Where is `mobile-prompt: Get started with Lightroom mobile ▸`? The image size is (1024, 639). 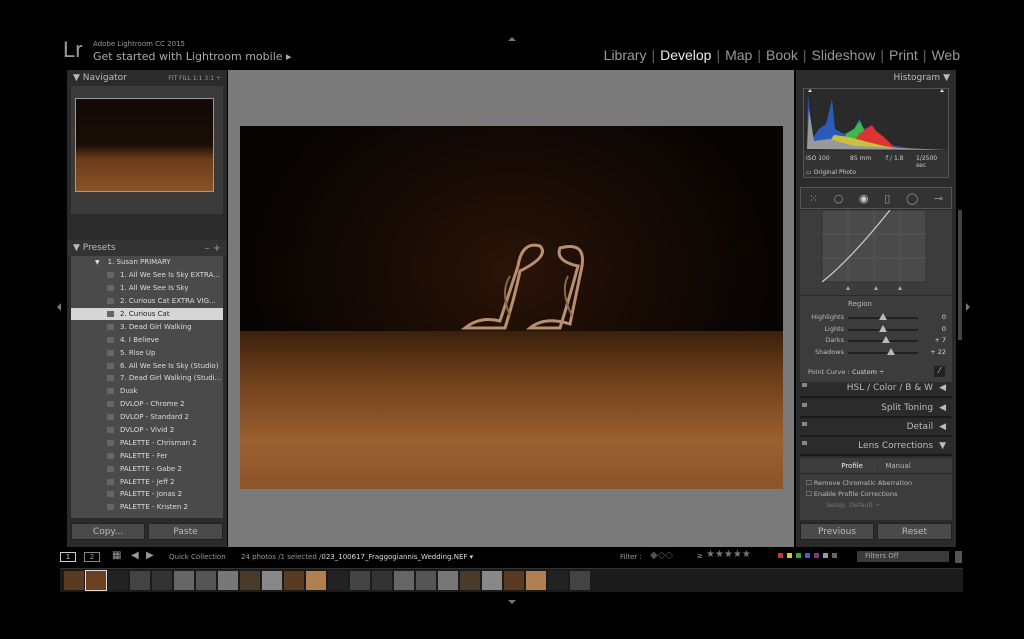 mobile-prompt: Get started with Lightroom mobile ▸ is located at coordinates (192, 56).